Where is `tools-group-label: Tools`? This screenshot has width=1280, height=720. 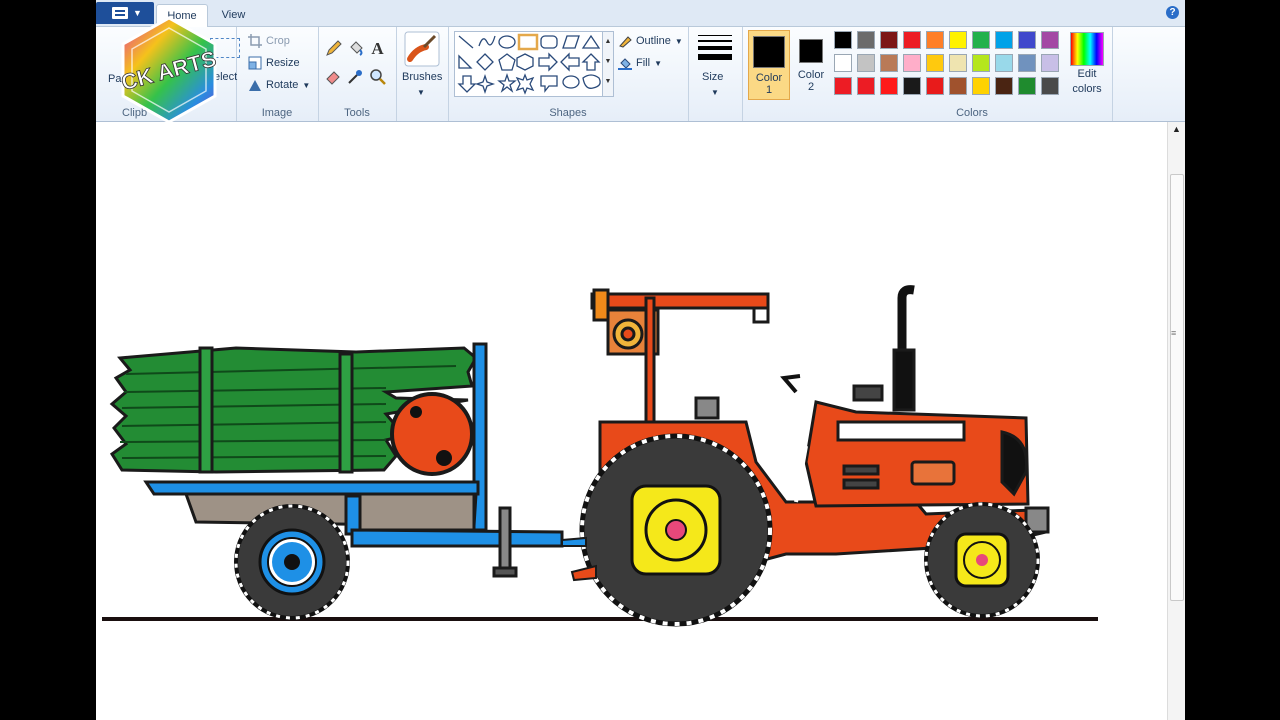
tools-group-label: Tools is located at coordinates (357, 113).